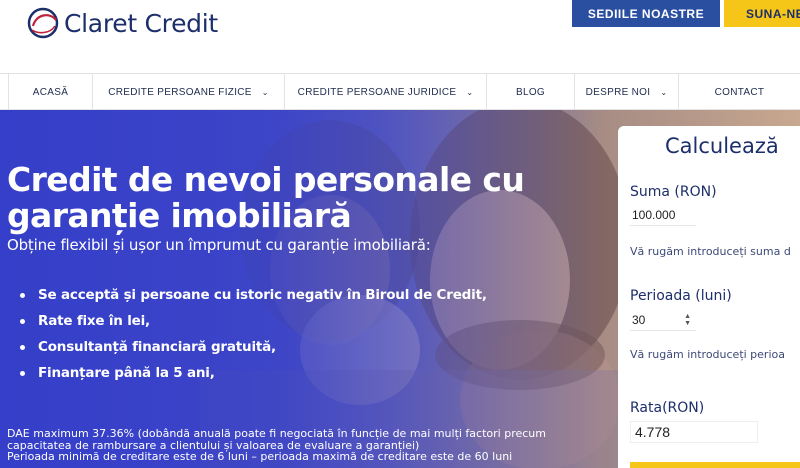 This screenshot has width=800, height=468. I want to click on suma-input: 100.000, so click(663, 215).